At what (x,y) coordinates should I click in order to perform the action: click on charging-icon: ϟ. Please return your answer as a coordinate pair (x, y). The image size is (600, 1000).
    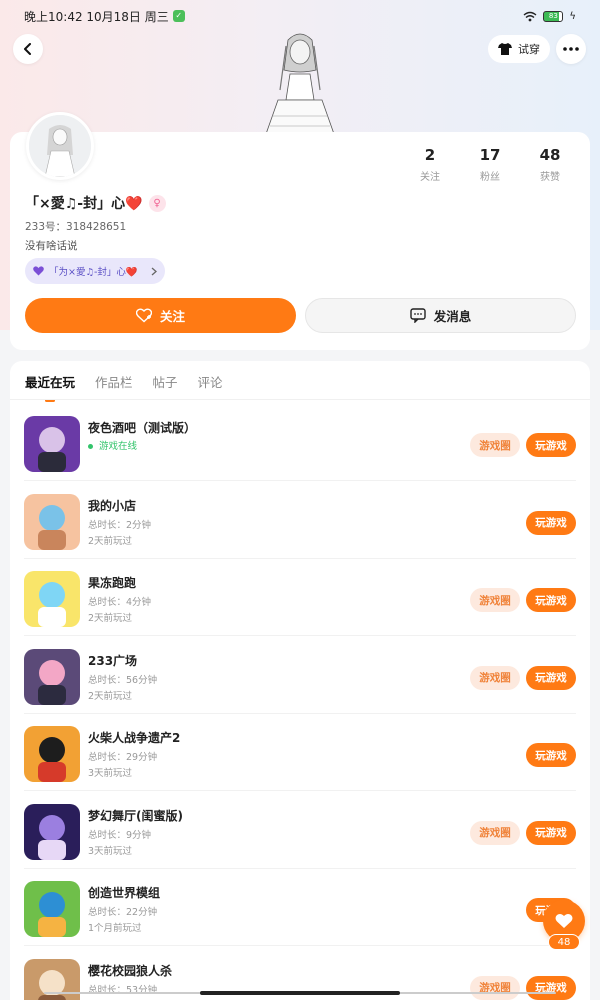
    Looking at the image, I should click on (572, 16).